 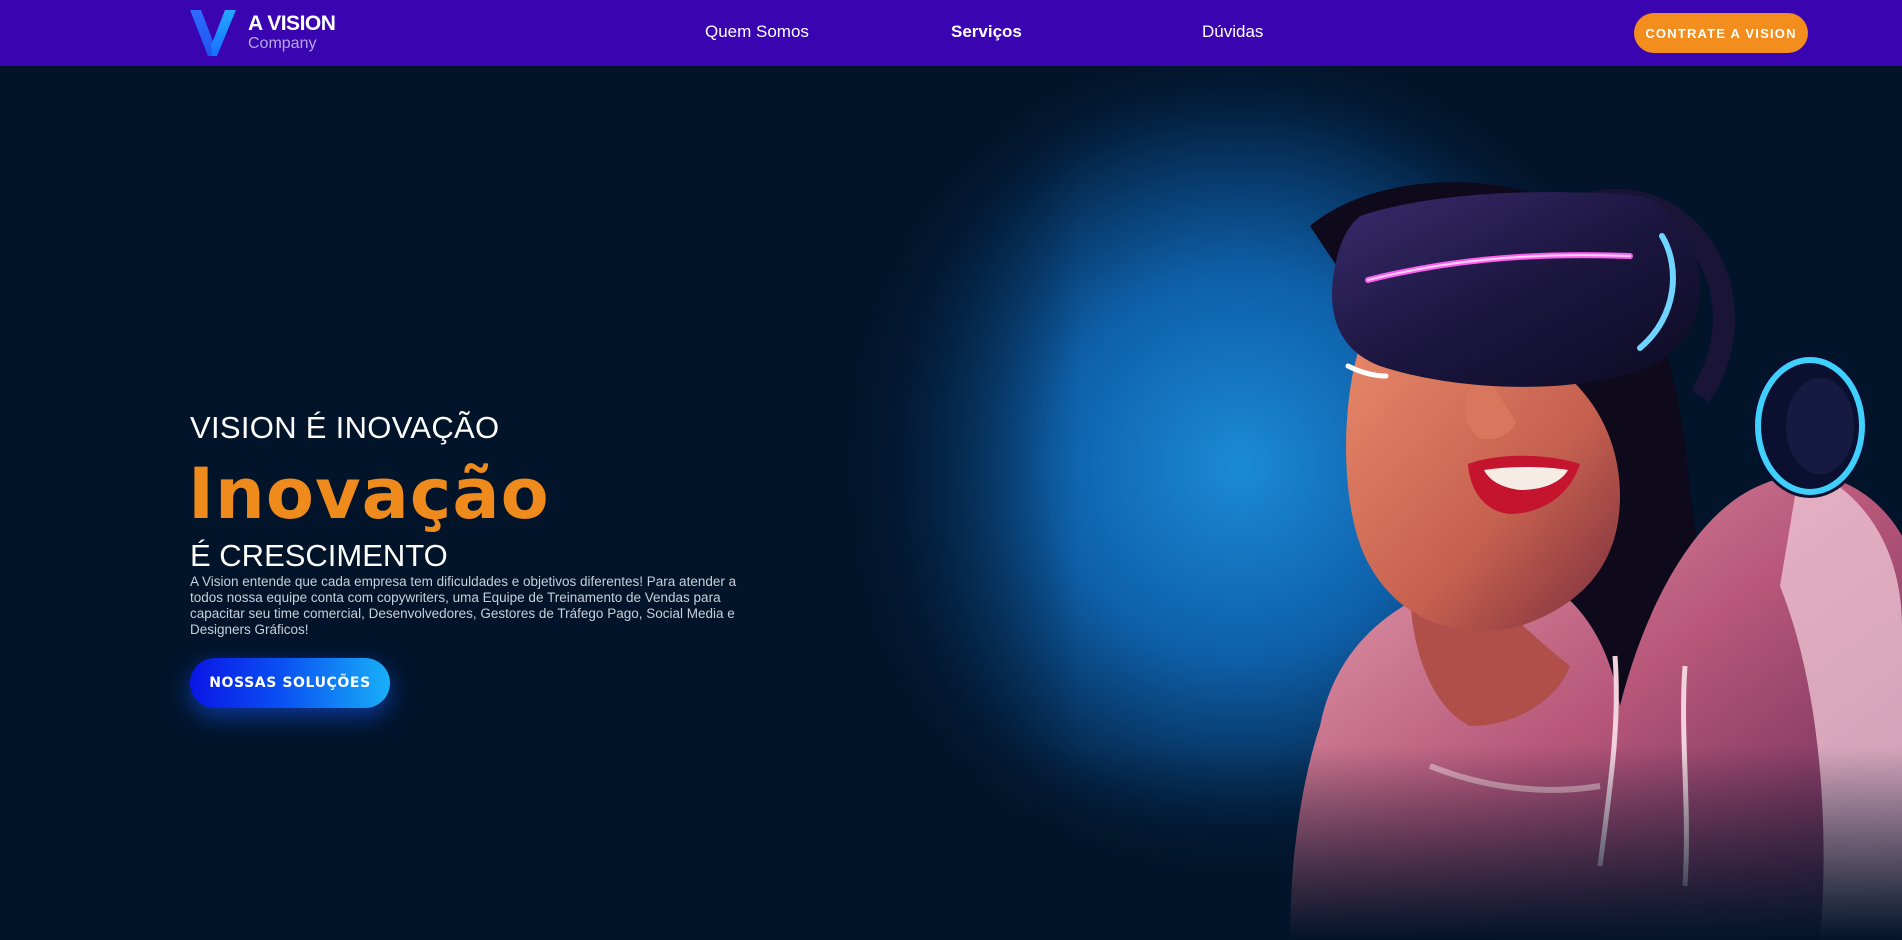 I want to click on hero-subheadline: É CRESCIMENTO, so click(x=319, y=555).